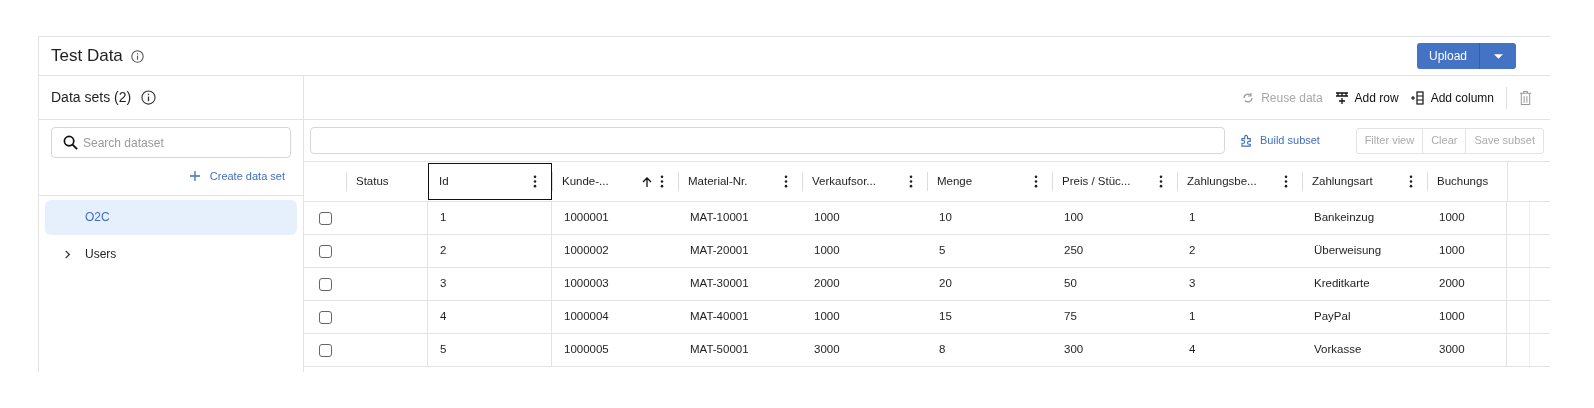 The height and width of the screenshot is (408, 1594). Describe the element at coordinates (647, 181) in the screenshot. I see `arrow-up-icon` at that location.